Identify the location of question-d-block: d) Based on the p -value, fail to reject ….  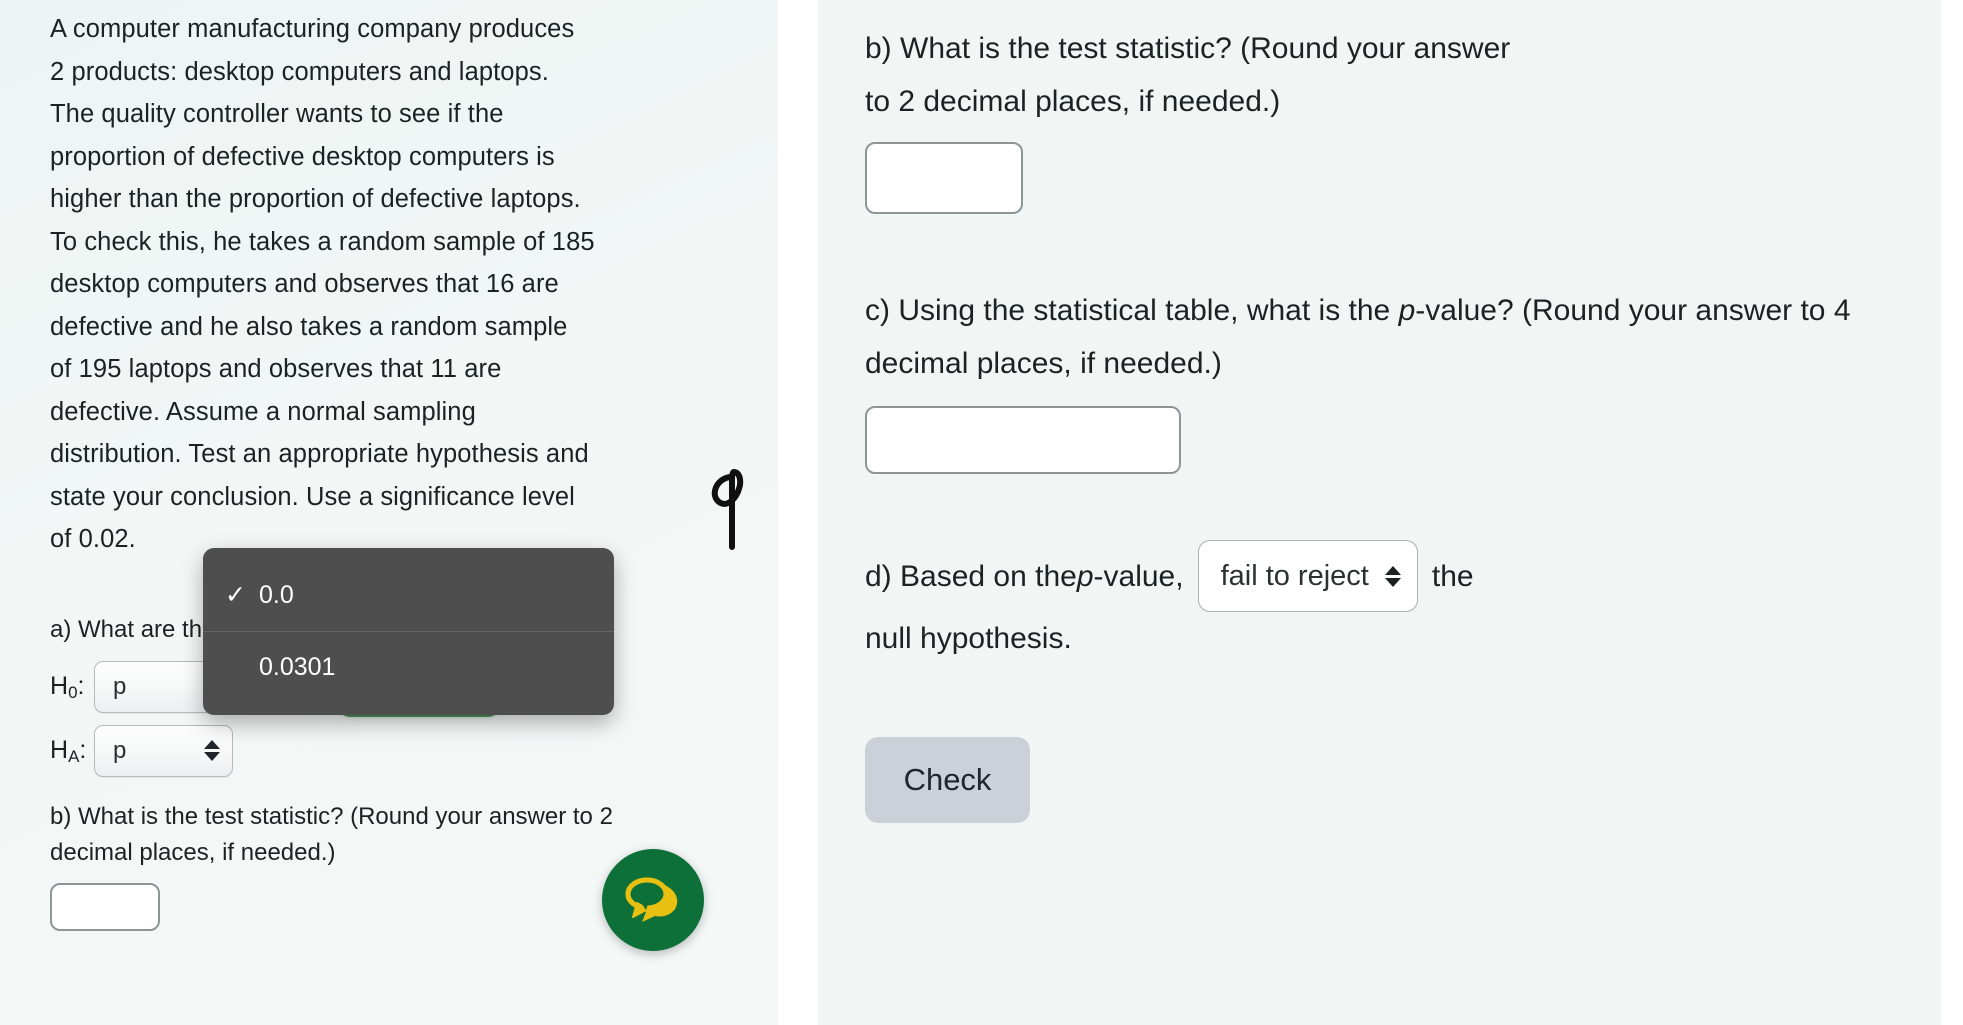
(1385, 602).